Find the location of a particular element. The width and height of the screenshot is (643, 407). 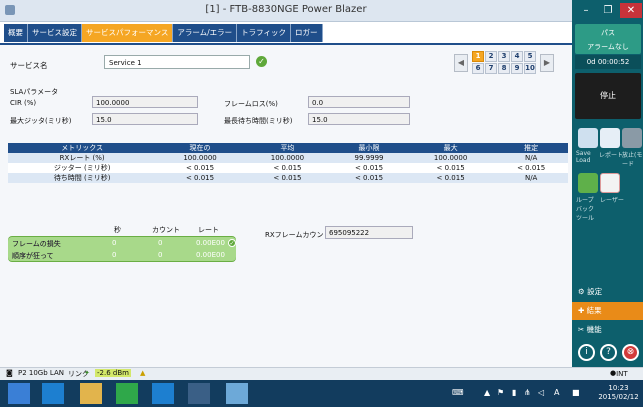

report-label: レポート is located at coordinates (611, 155).